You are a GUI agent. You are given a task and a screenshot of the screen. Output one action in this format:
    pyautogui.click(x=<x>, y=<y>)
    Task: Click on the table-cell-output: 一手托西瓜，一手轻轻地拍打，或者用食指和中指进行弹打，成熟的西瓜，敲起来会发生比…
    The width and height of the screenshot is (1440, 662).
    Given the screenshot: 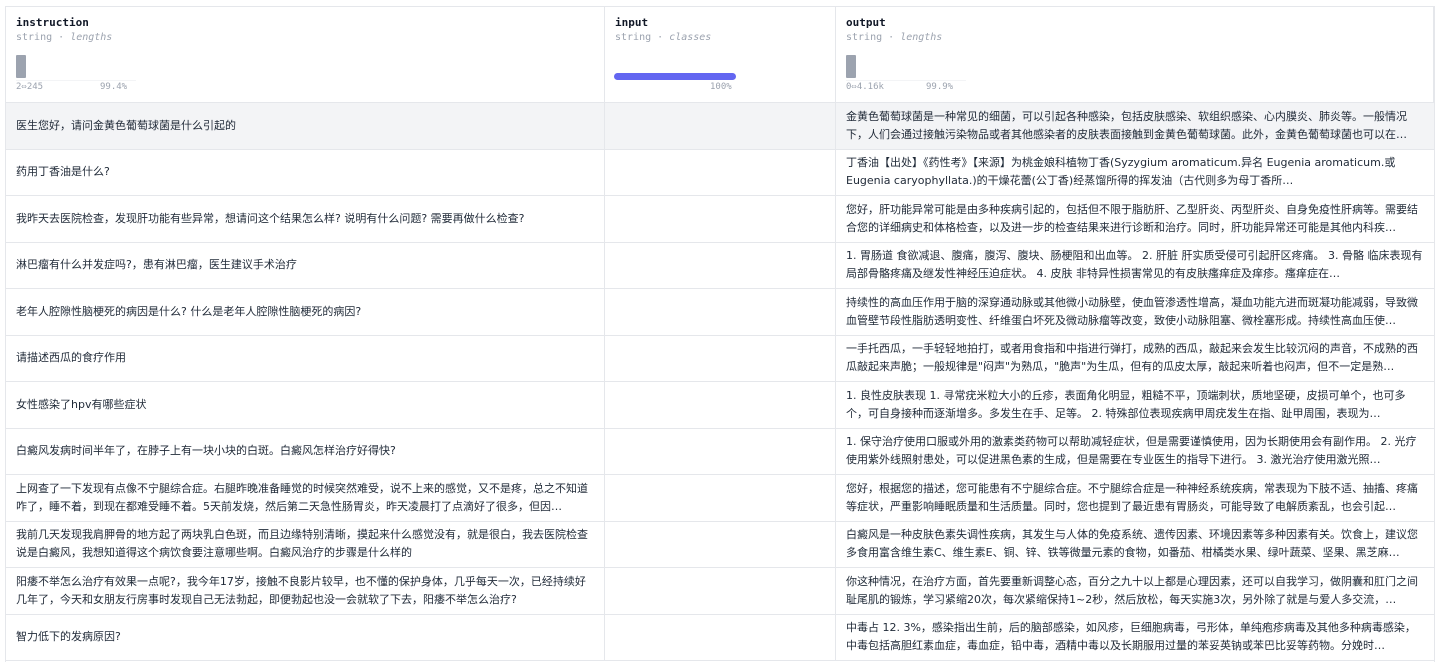 What is the action you would take?
    pyautogui.click(x=1135, y=359)
    